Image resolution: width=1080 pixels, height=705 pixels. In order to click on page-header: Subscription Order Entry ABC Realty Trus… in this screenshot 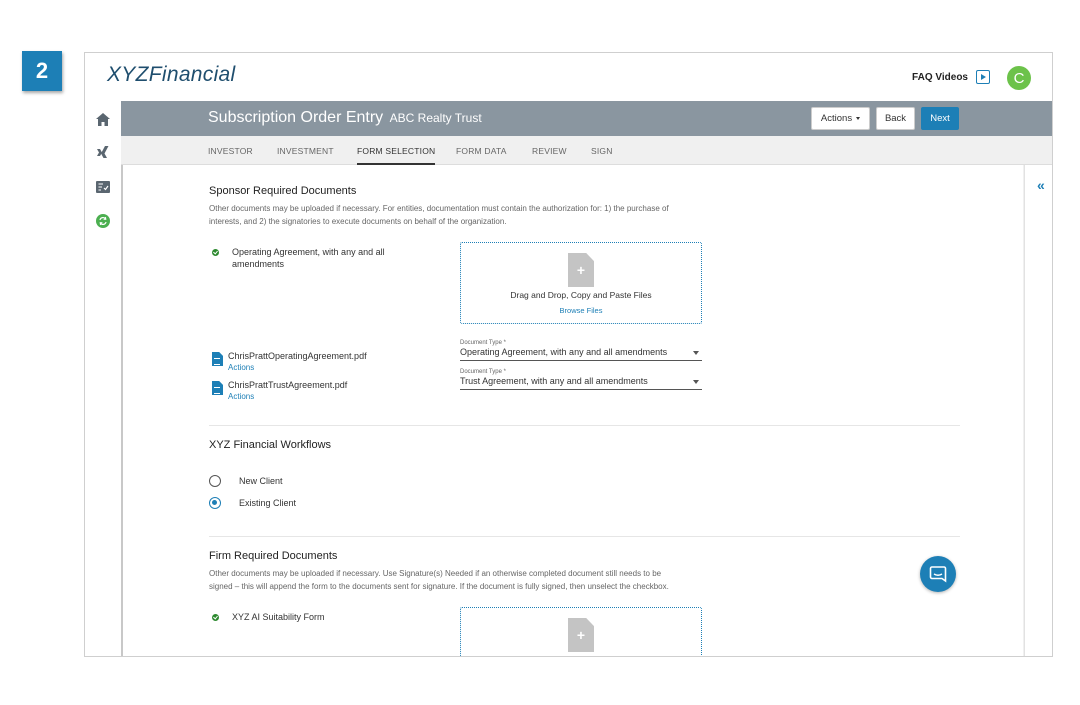, I will do `click(586, 118)`.